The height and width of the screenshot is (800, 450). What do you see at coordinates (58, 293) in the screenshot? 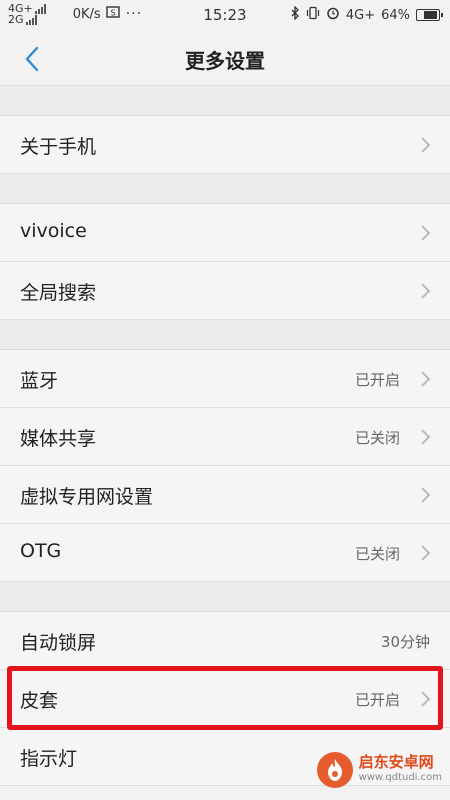
I see `settings-item-label: 全局搜索` at bounding box center [58, 293].